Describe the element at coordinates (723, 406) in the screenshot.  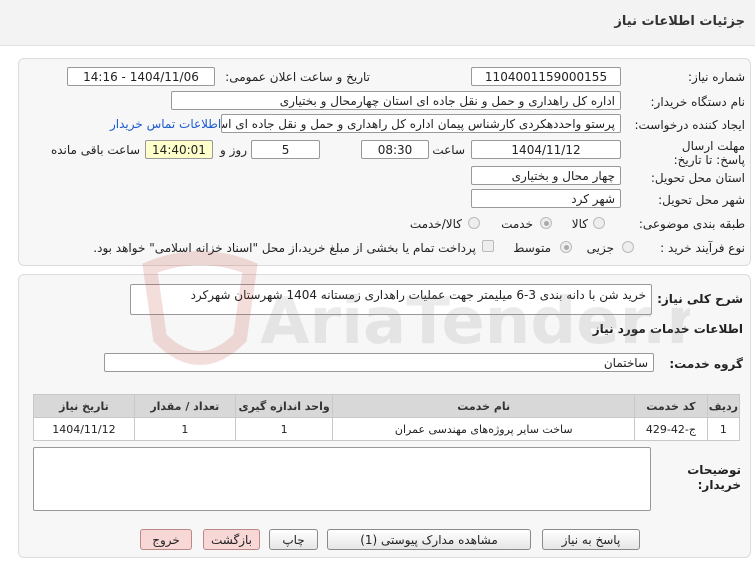
I see `col-row: ردیف` at that location.